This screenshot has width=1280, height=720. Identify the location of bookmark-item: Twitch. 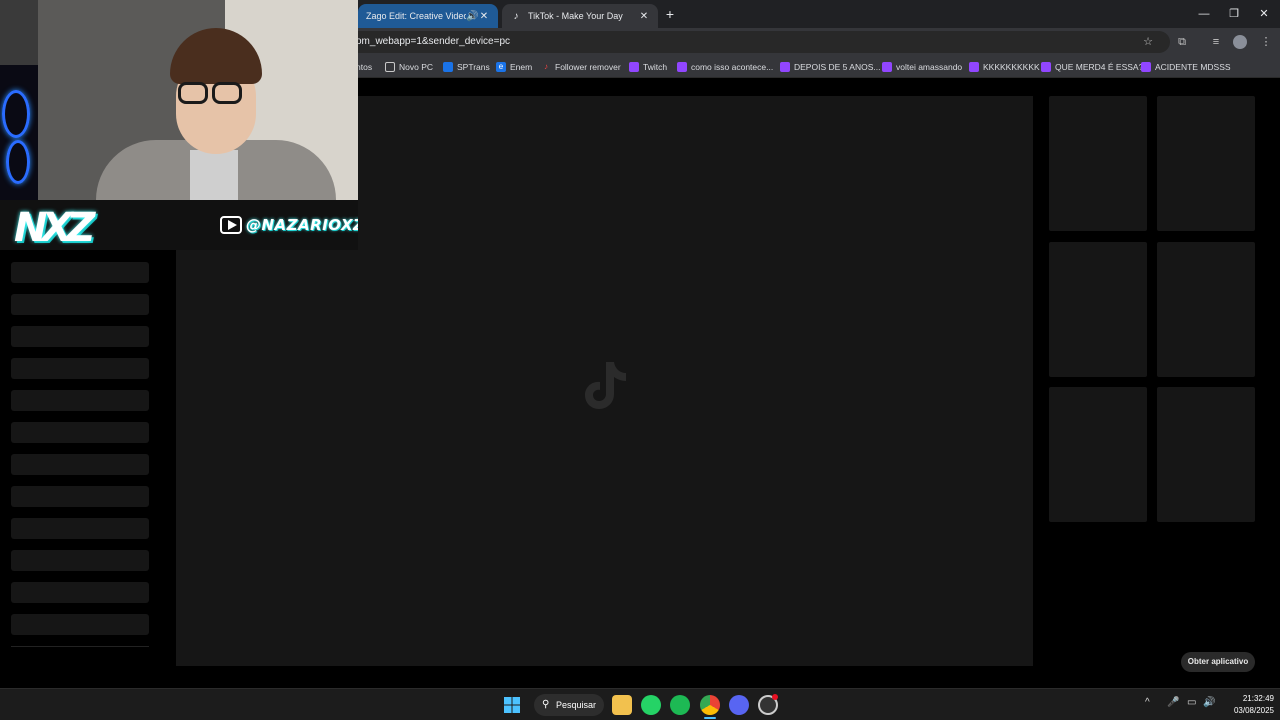
(648, 67).